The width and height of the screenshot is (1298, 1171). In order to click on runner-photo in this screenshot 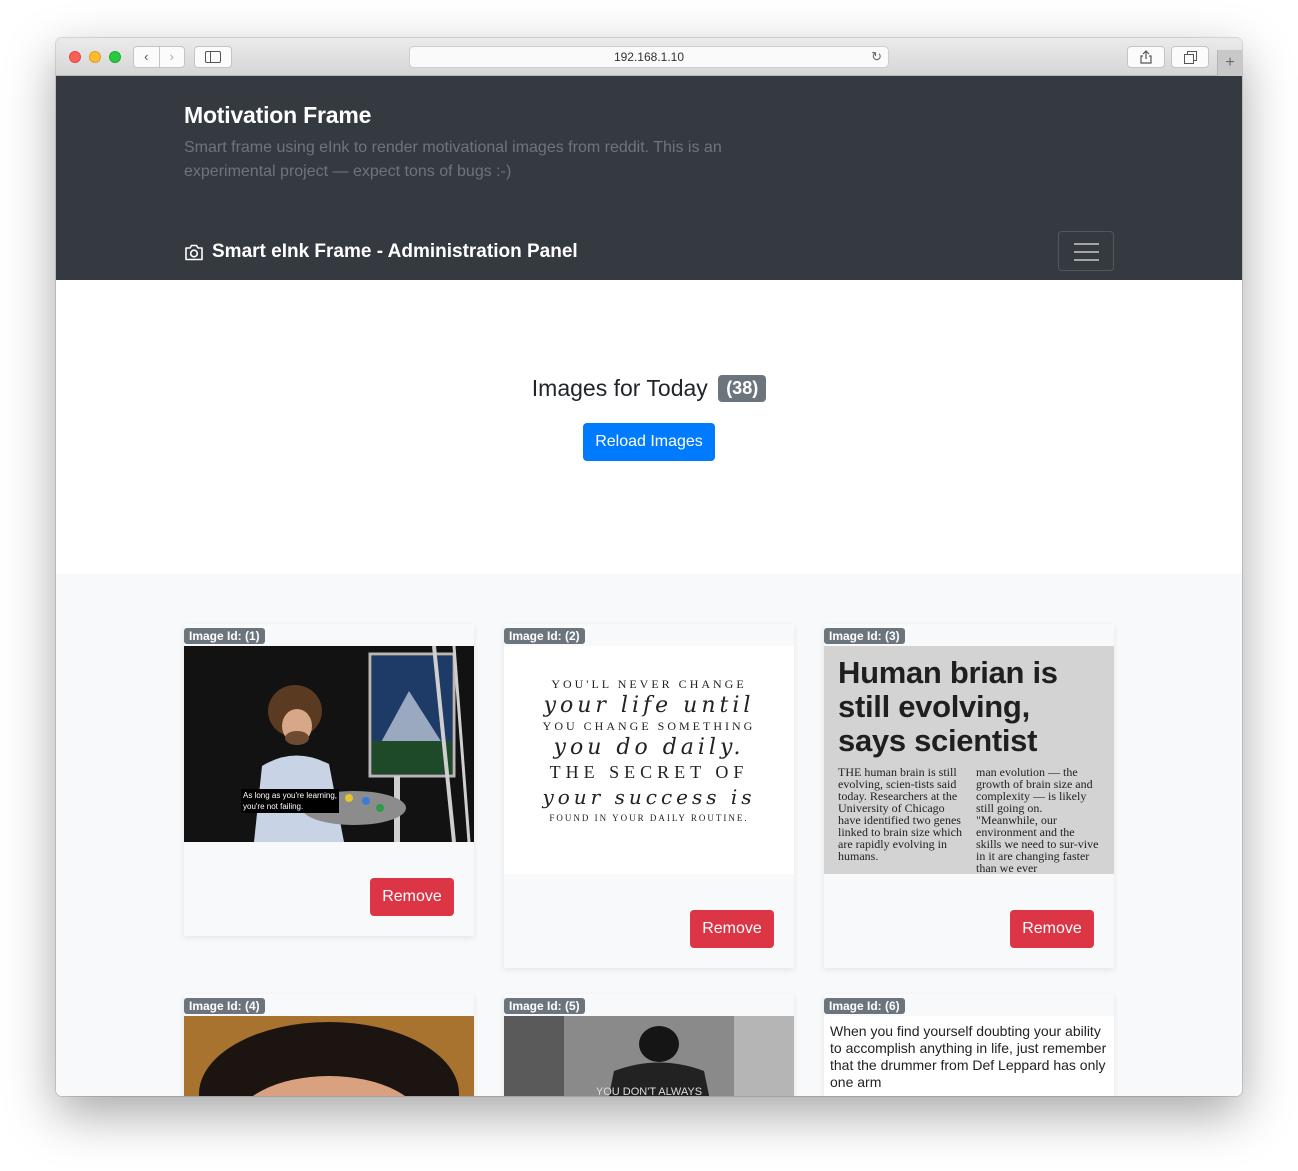, I will do `click(649, 1056)`.